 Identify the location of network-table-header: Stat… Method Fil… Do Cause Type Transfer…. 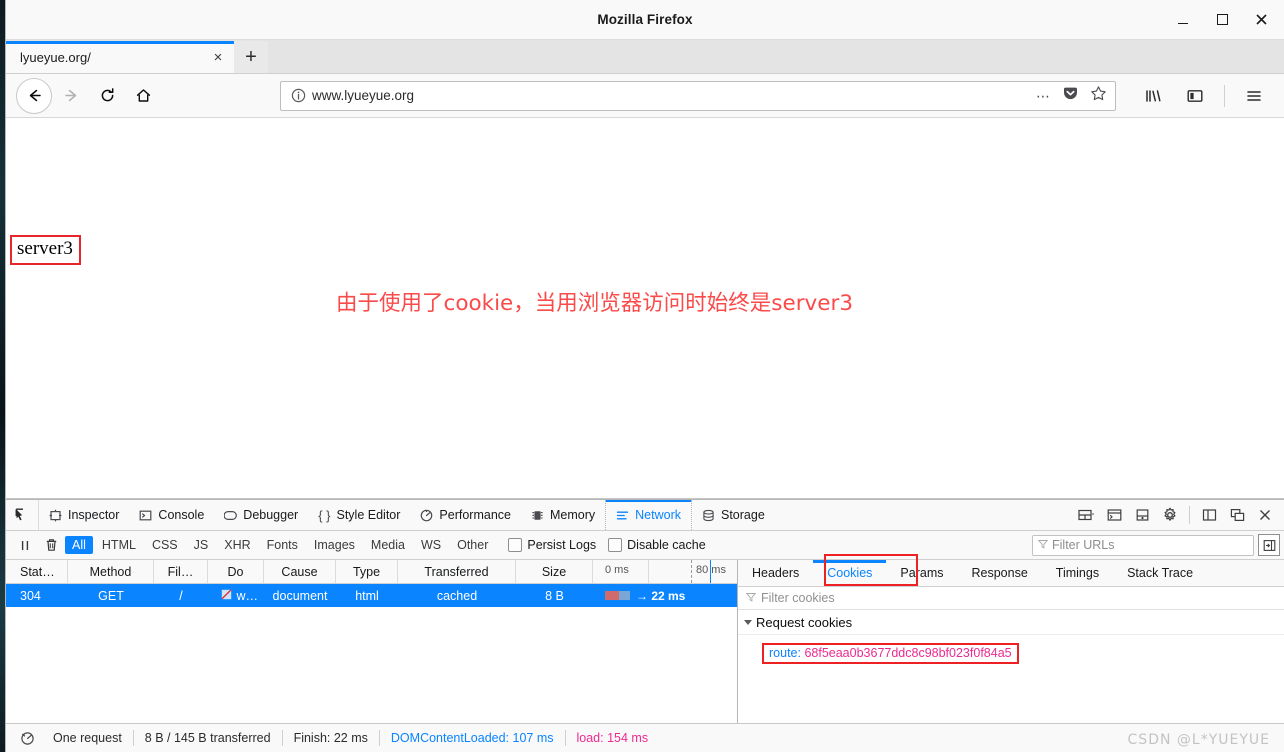
(371, 572).